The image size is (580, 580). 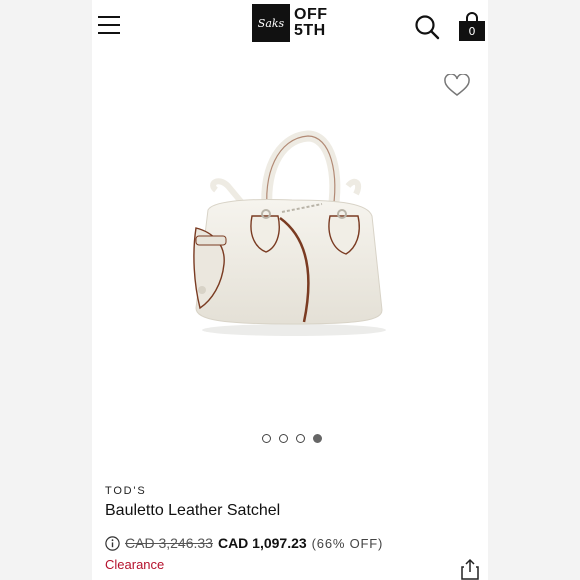 I want to click on saks-off-5th-logo: Saks OFF 5TH, so click(x=290, y=23).